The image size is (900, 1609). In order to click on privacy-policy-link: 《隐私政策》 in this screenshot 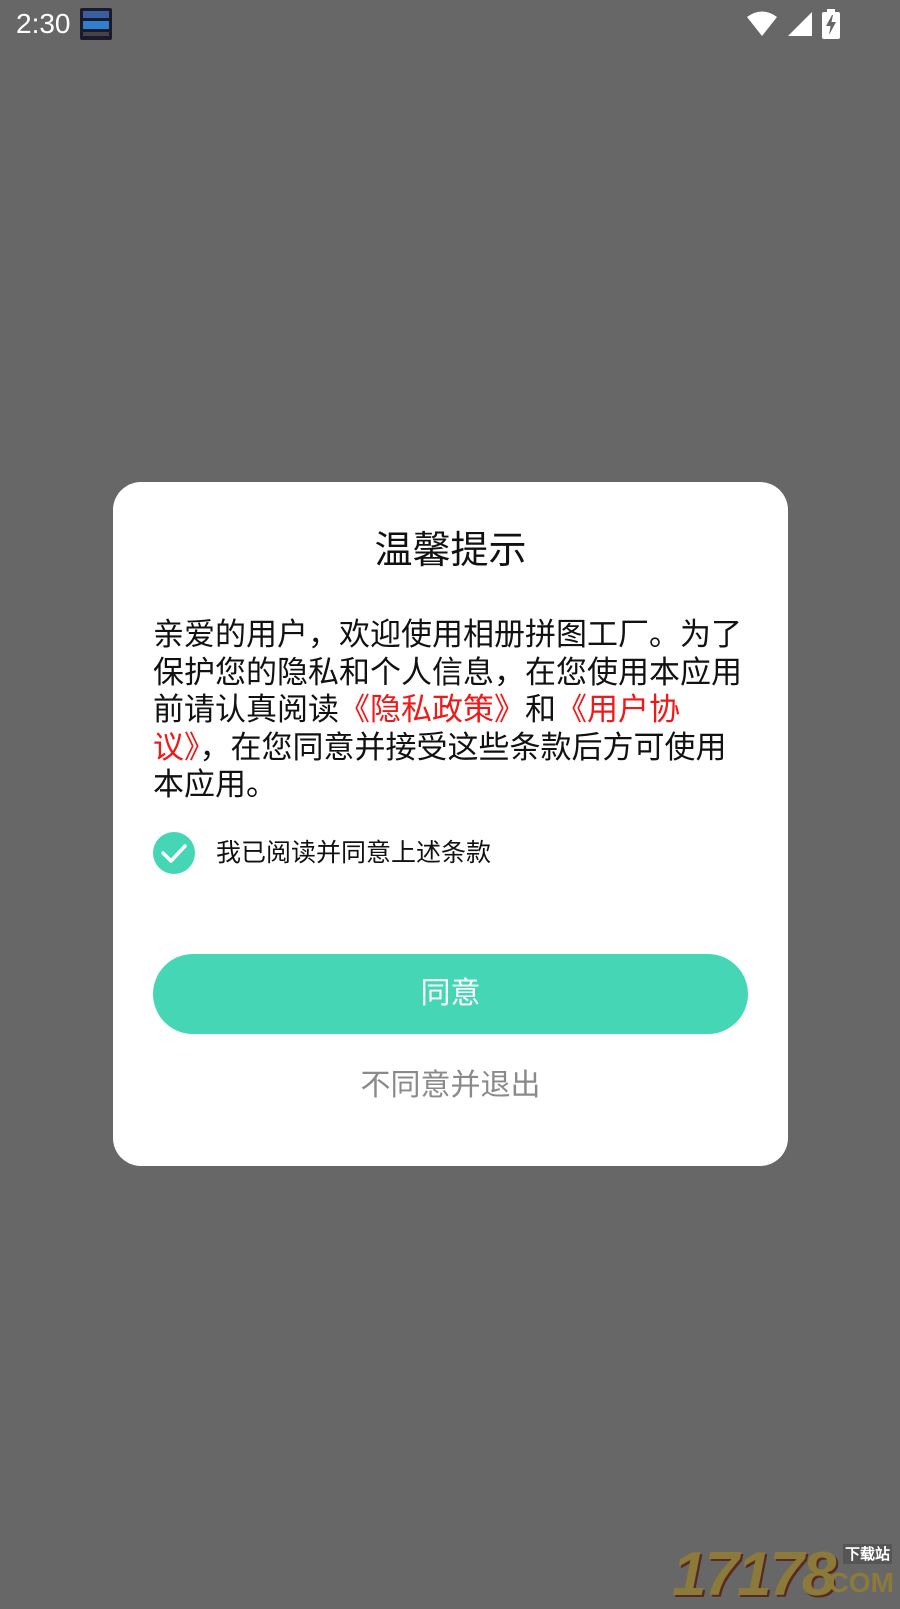, I will do `click(432, 710)`.